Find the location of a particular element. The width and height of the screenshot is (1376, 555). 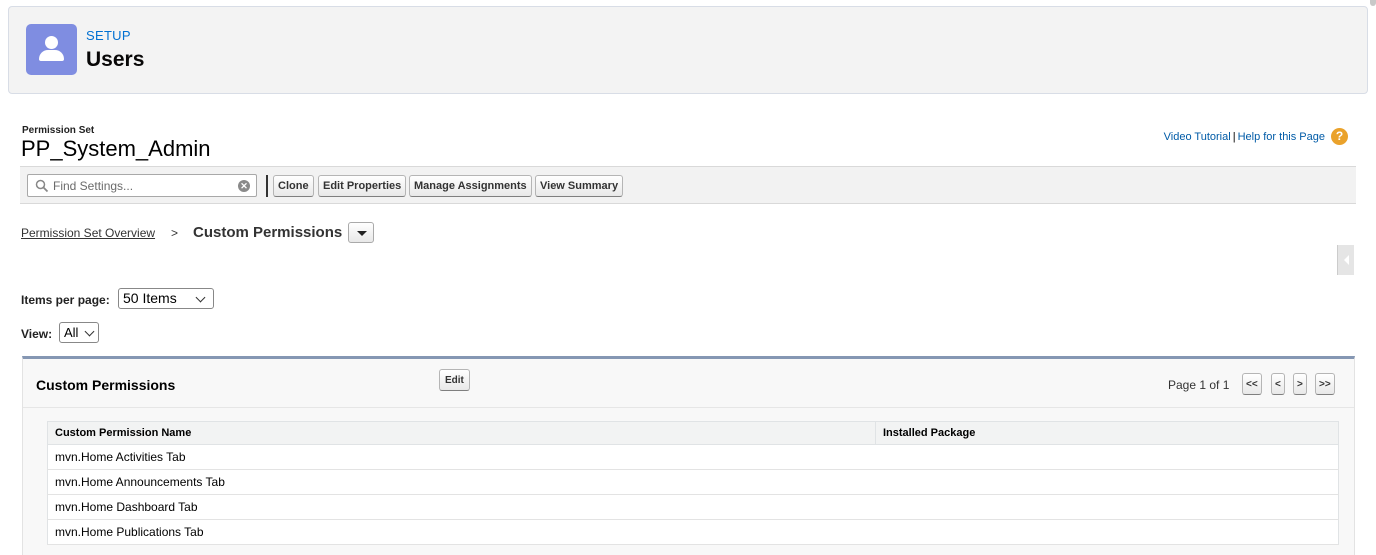

search-input is located at coordinates (143, 185).